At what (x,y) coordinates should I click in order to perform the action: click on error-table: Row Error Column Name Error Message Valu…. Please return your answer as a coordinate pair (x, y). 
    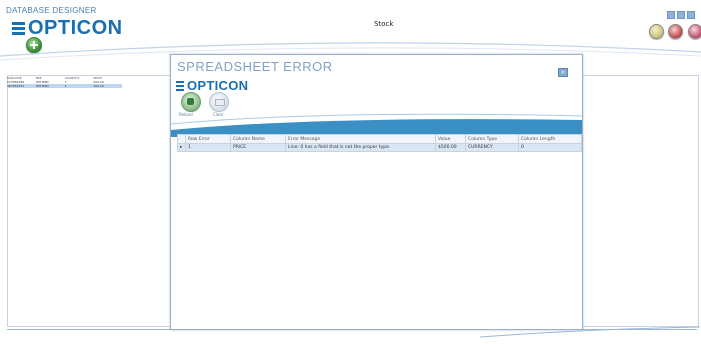
    Looking at the image, I should click on (379, 143).